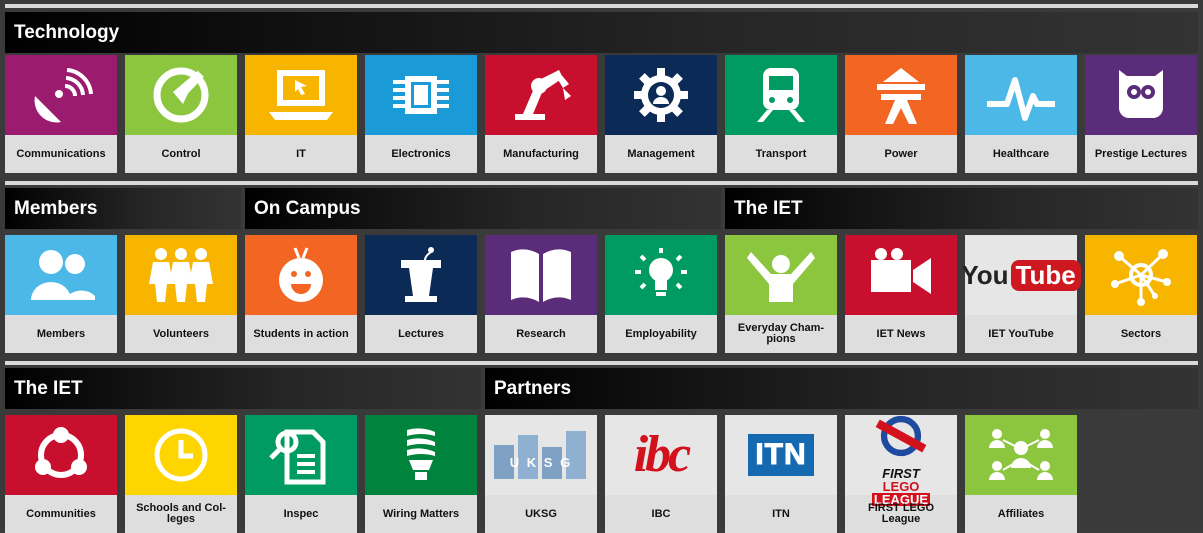 This screenshot has height=533, width=1203. I want to click on tile-label: Sectors, so click(1141, 334).